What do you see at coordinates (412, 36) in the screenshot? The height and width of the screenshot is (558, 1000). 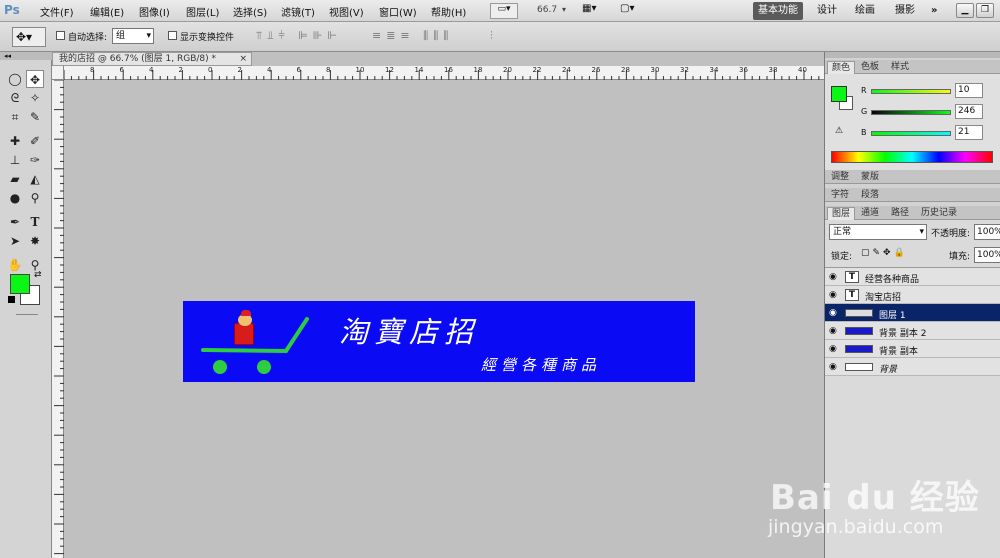 I see `distribute-icons: ≡≣≡ ⫼⫼⫼` at bounding box center [412, 36].